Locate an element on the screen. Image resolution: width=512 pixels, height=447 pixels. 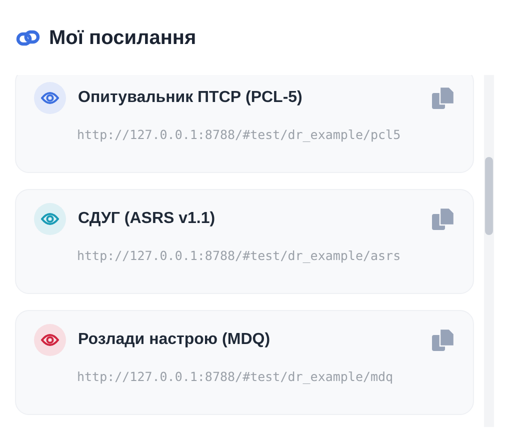
link-title: Розлади настрою (MDQ) is located at coordinates (174, 340).